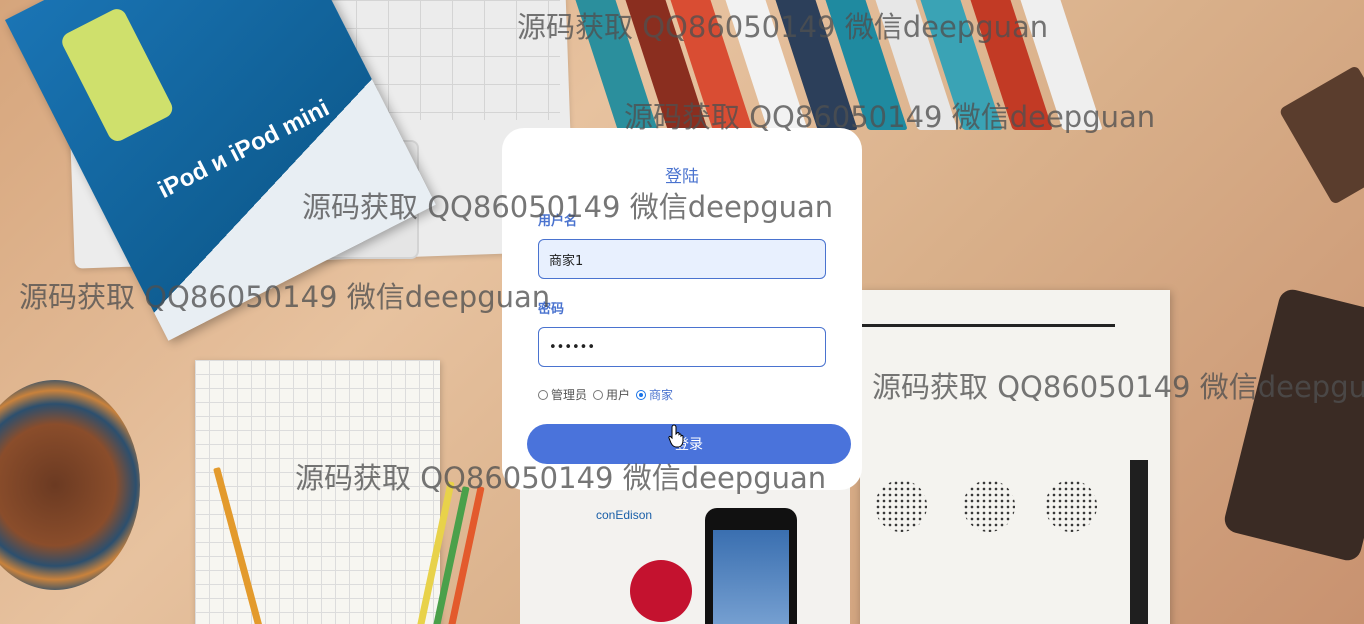 This screenshot has width=1364, height=624. Describe the element at coordinates (682, 177) in the screenshot. I see `login-title: 登陆` at that location.